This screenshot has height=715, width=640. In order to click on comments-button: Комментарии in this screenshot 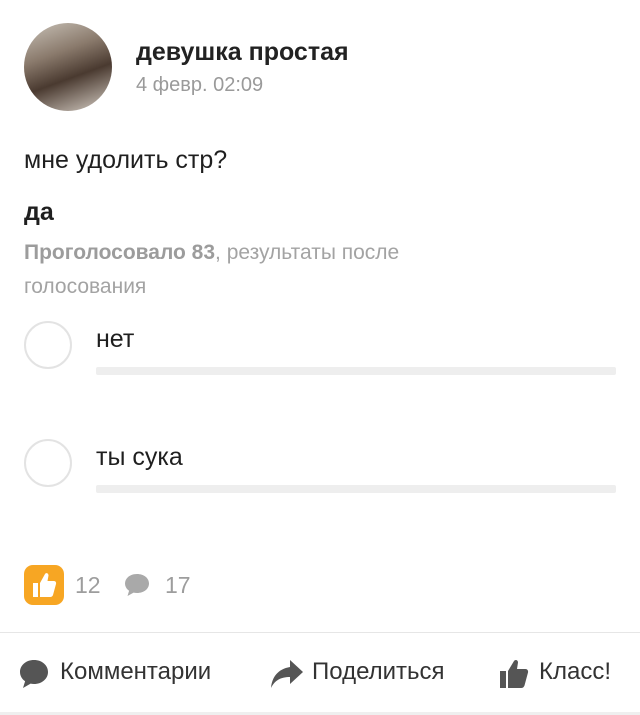, I will do `click(133, 674)`.